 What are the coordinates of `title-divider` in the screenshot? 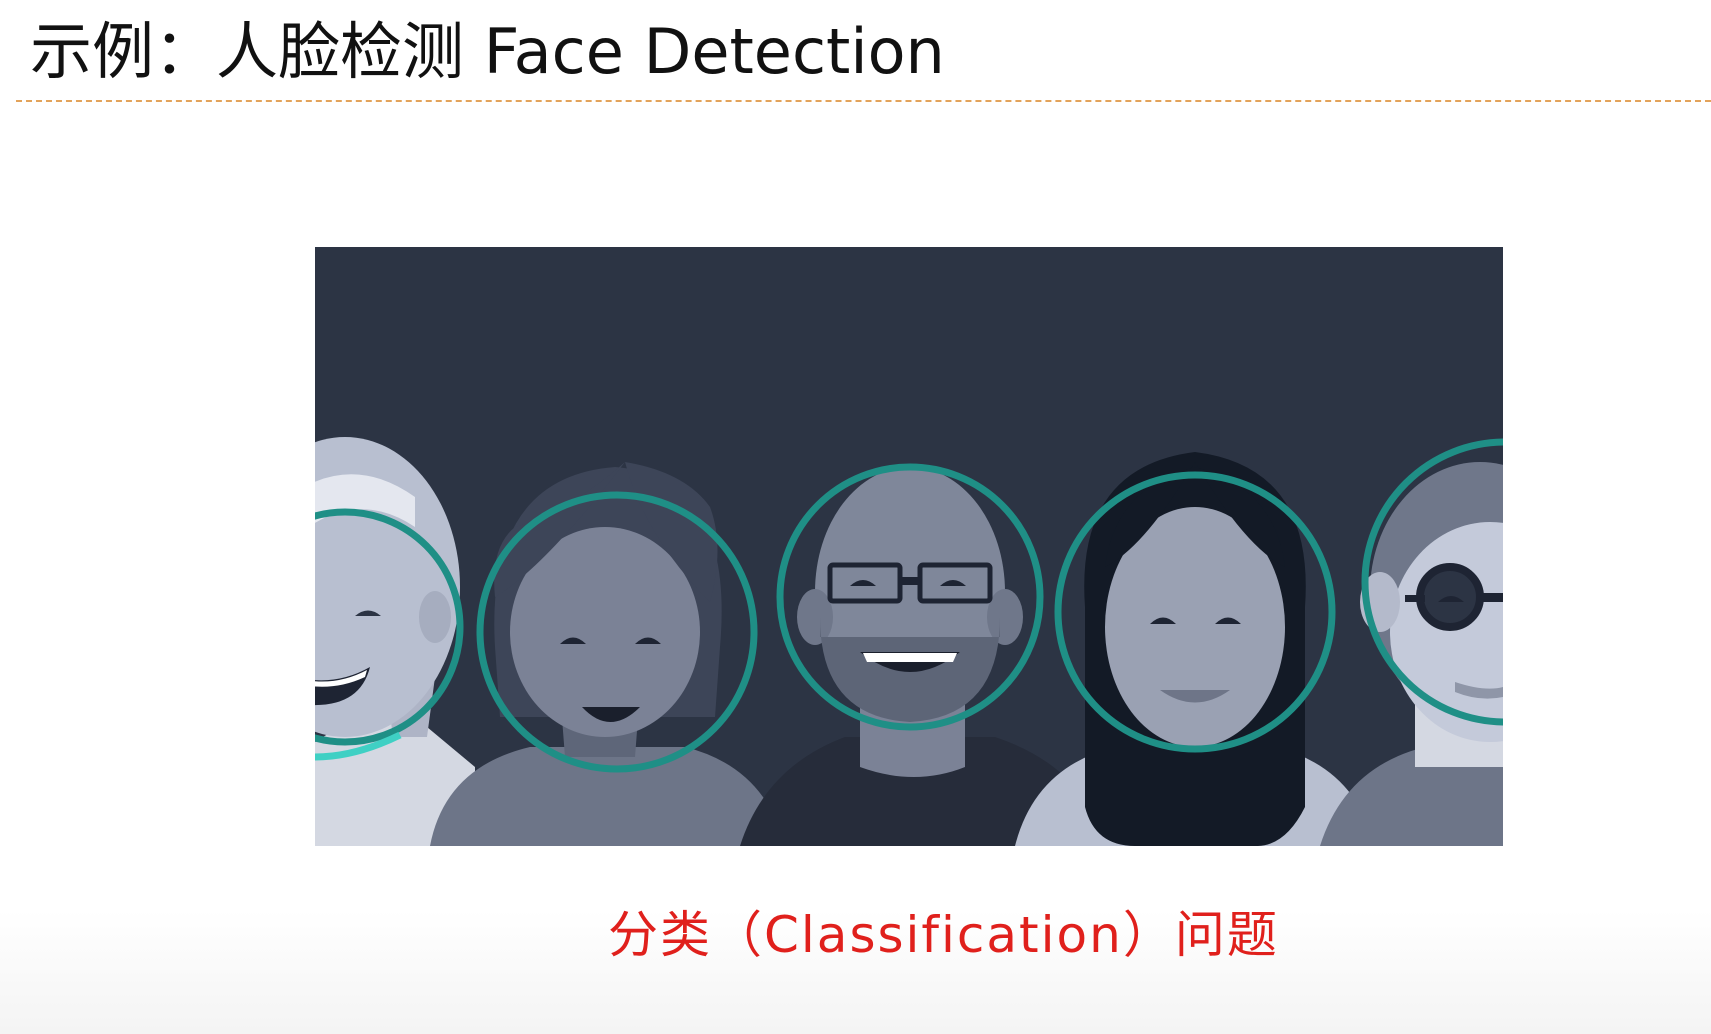 It's located at (863, 101).